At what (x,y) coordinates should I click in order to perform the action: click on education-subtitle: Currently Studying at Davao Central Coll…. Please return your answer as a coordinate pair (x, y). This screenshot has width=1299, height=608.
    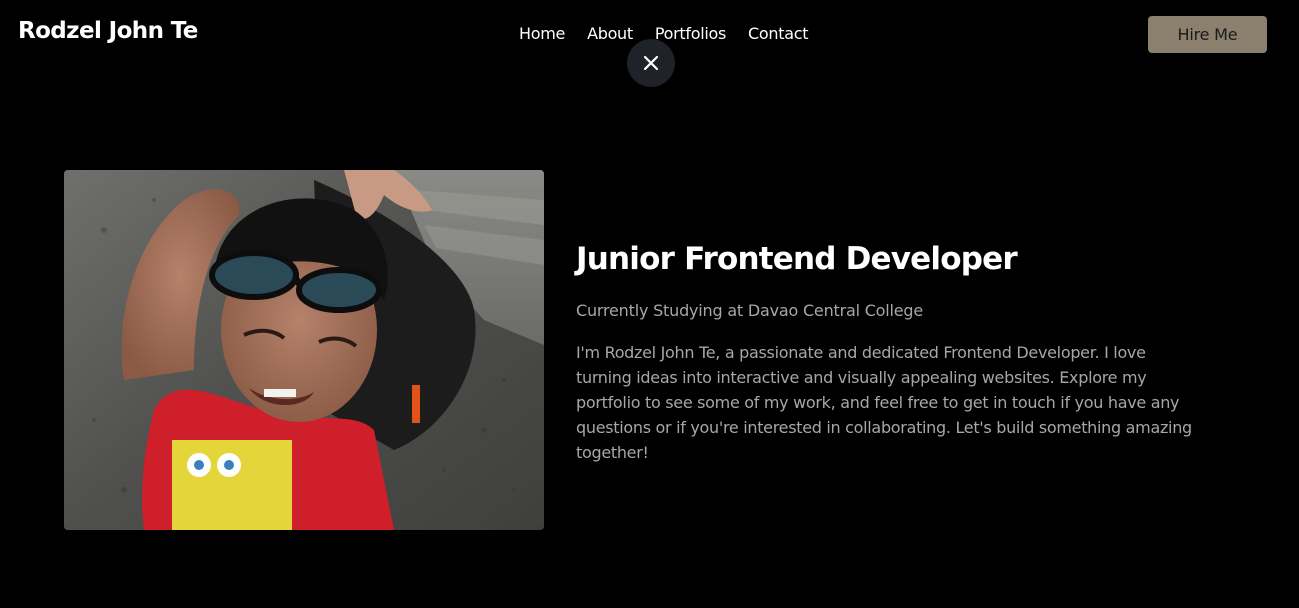
    Looking at the image, I should click on (749, 310).